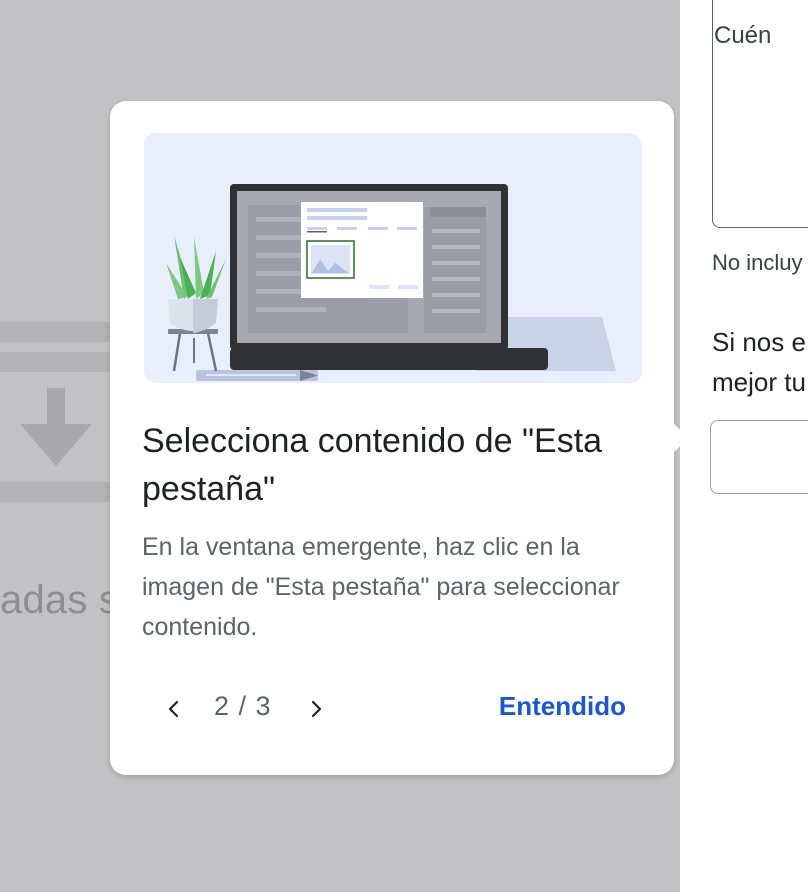 This screenshot has height=892, width=808. I want to click on got-it-button: Entendido, so click(562, 706).